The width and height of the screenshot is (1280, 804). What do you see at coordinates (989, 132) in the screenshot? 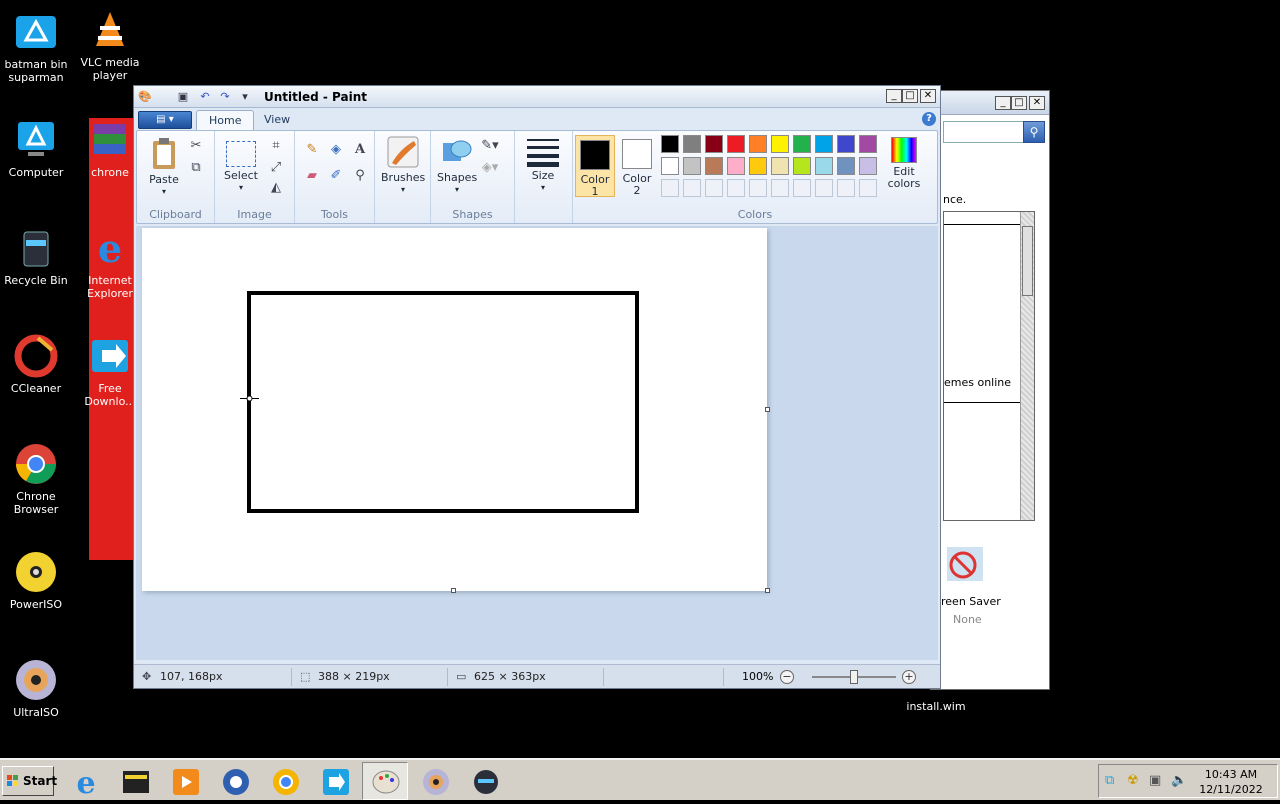
I see `search-input` at bounding box center [989, 132].